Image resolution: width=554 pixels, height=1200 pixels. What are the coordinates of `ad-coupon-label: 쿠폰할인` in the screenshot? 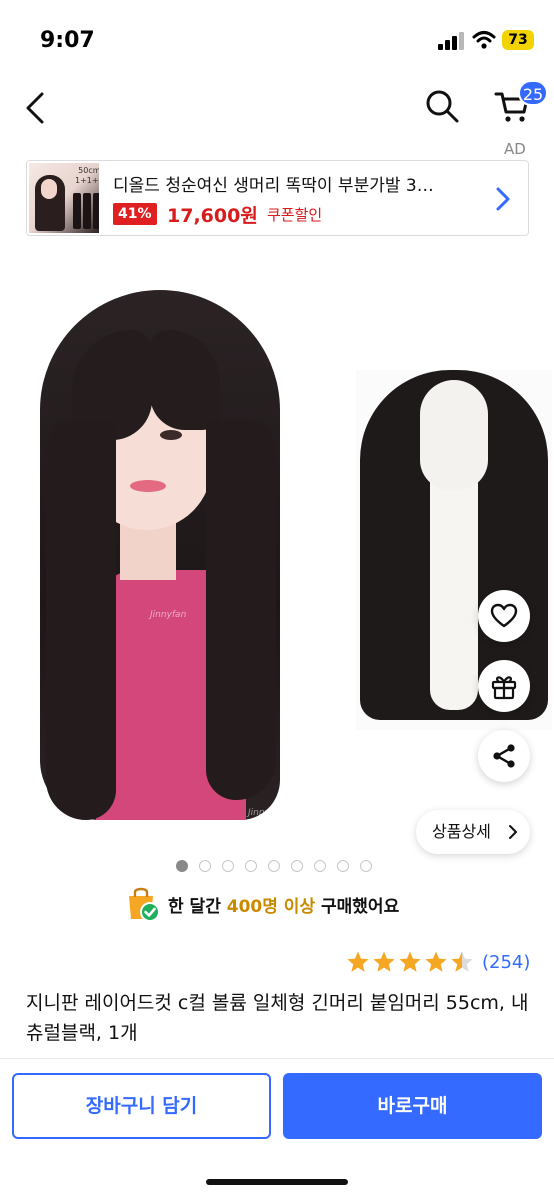 It's located at (295, 215).